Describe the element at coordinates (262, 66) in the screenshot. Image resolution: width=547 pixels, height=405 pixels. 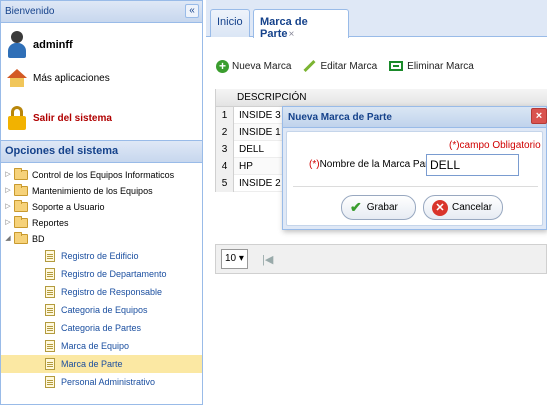
I see `new-brand-label: Nueva Marca` at that location.